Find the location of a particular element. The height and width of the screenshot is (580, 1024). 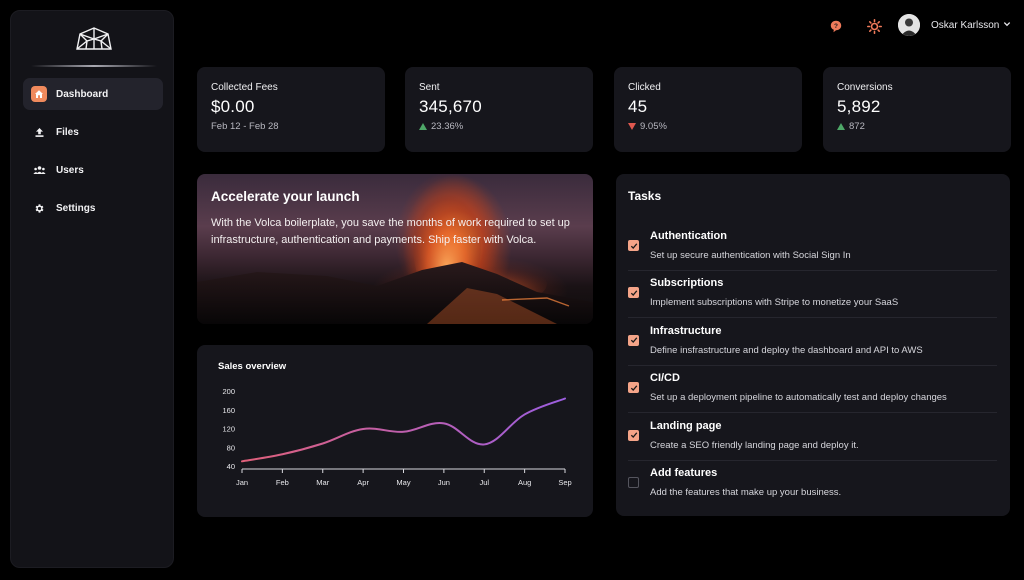

stat-value: $0.00 is located at coordinates (233, 106).